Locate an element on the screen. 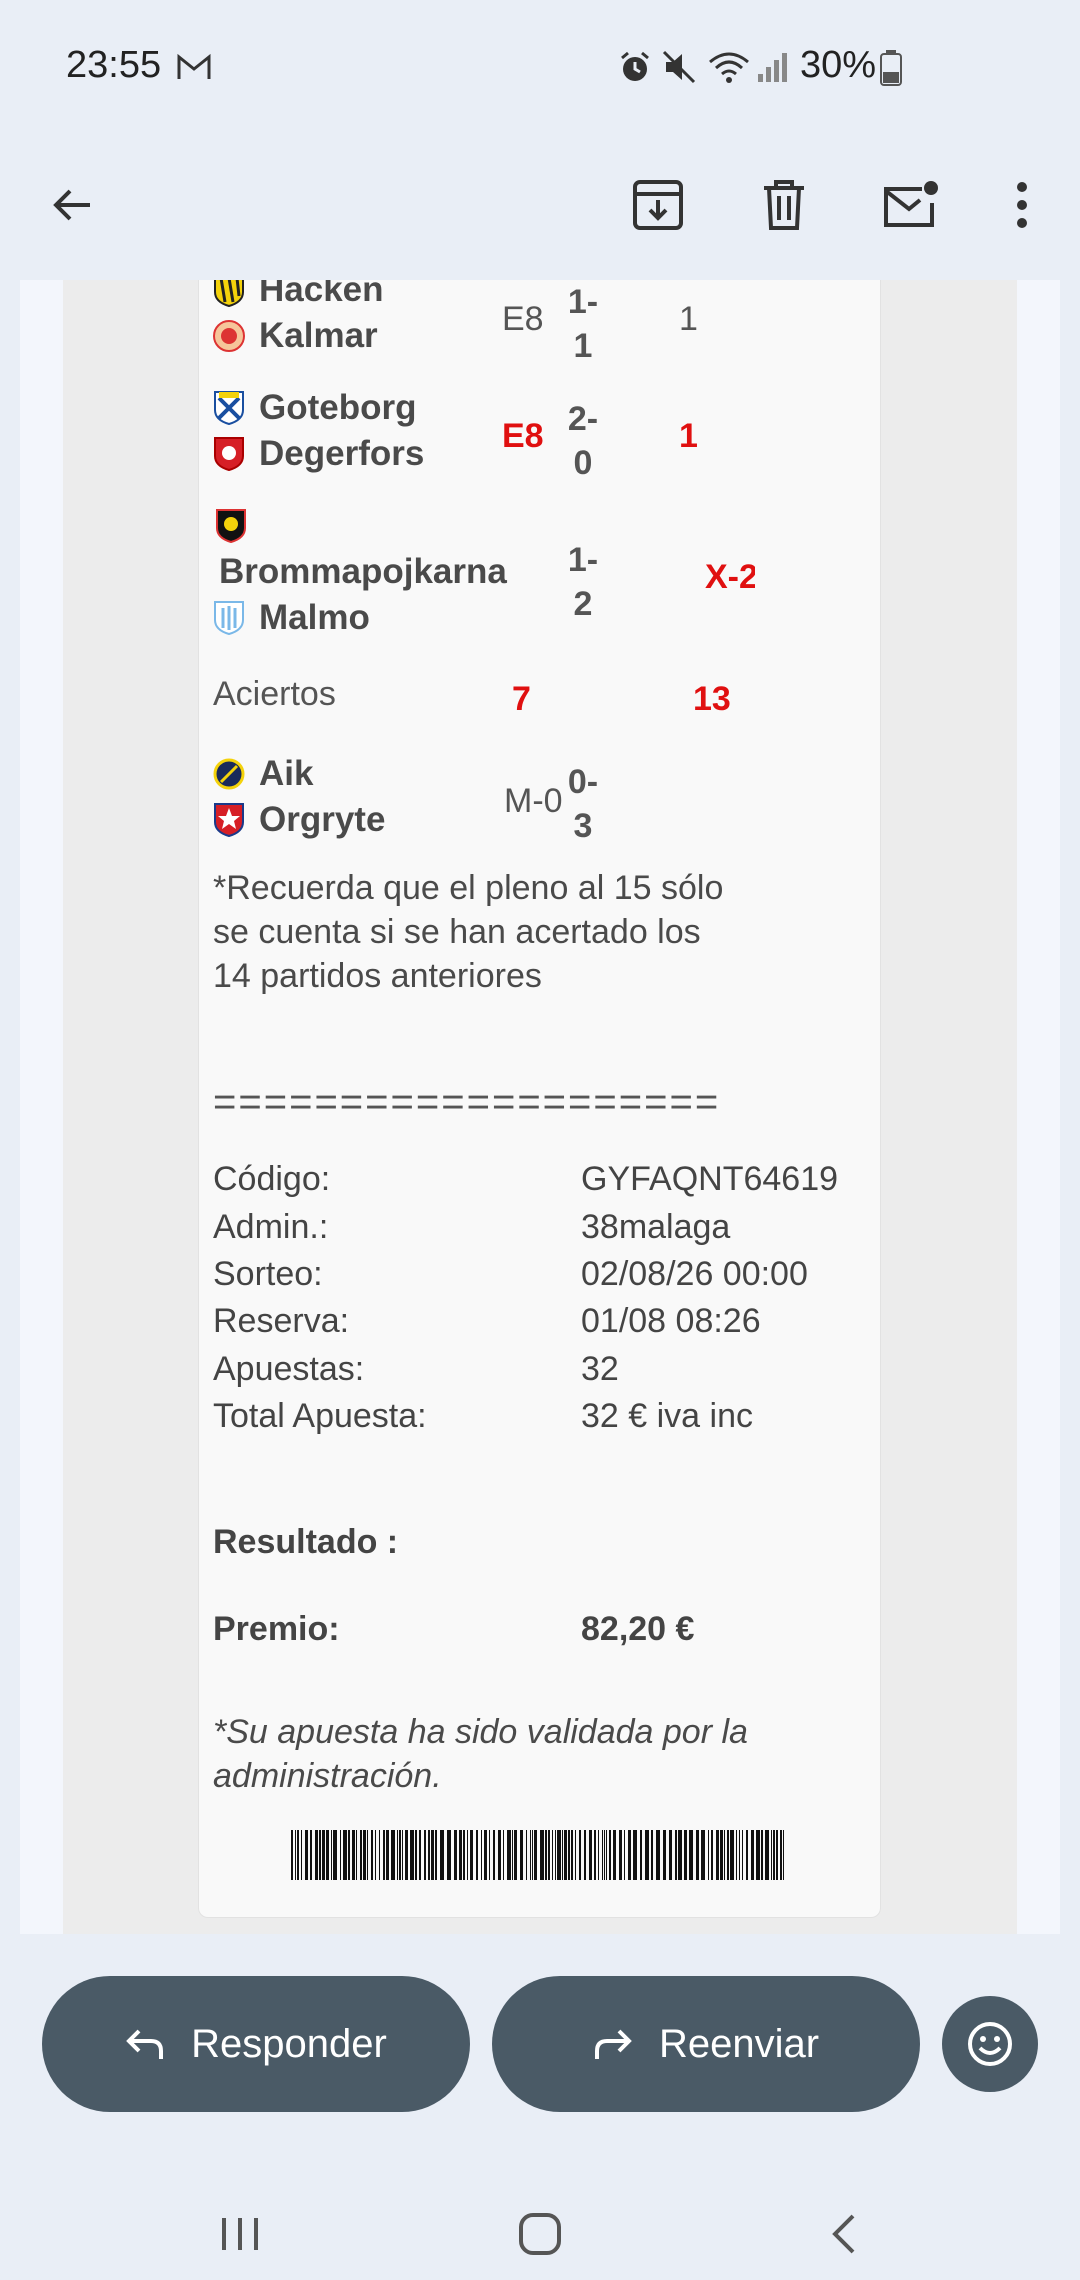 The image size is (1080, 2280). detail-label-apuestas: Apuestas: is located at coordinates (289, 1369).